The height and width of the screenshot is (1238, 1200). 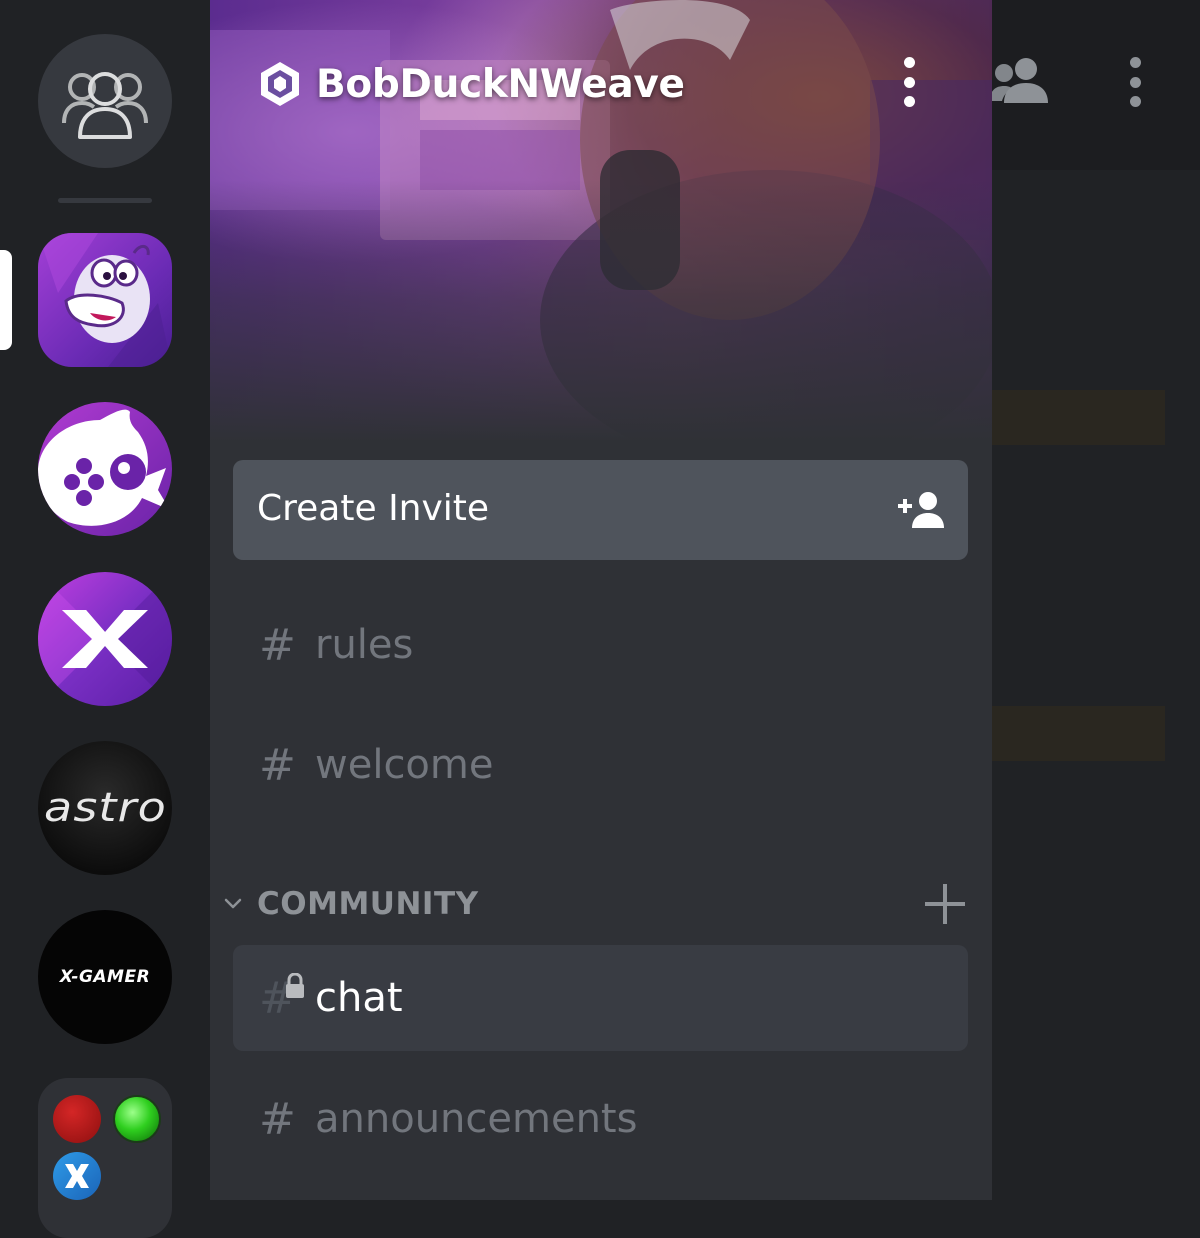 I want to click on server-menu-kebab-icon, so click(x=909, y=82).